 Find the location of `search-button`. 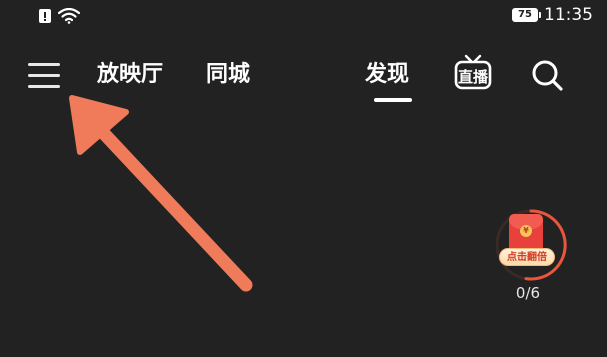

search-button is located at coordinates (547, 75).